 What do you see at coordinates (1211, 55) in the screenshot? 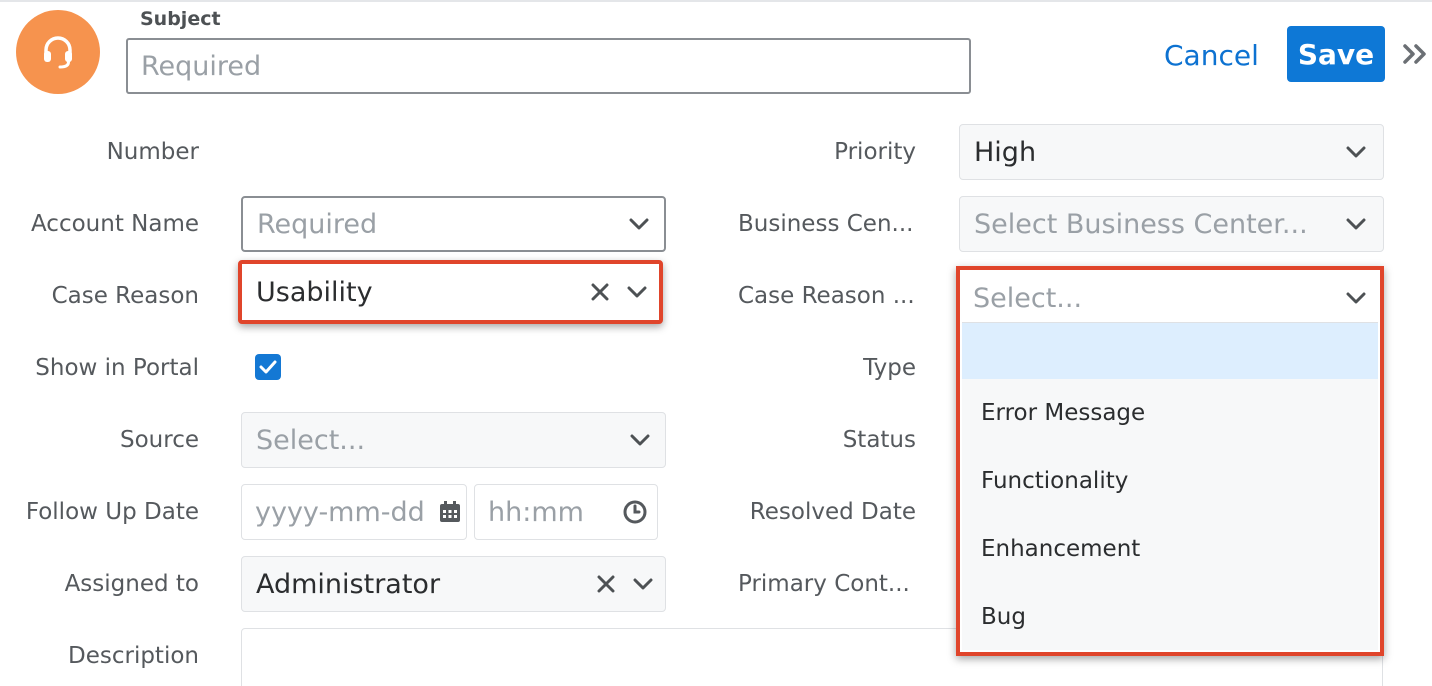
I see `cancel-button: Cancel` at bounding box center [1211, 55].